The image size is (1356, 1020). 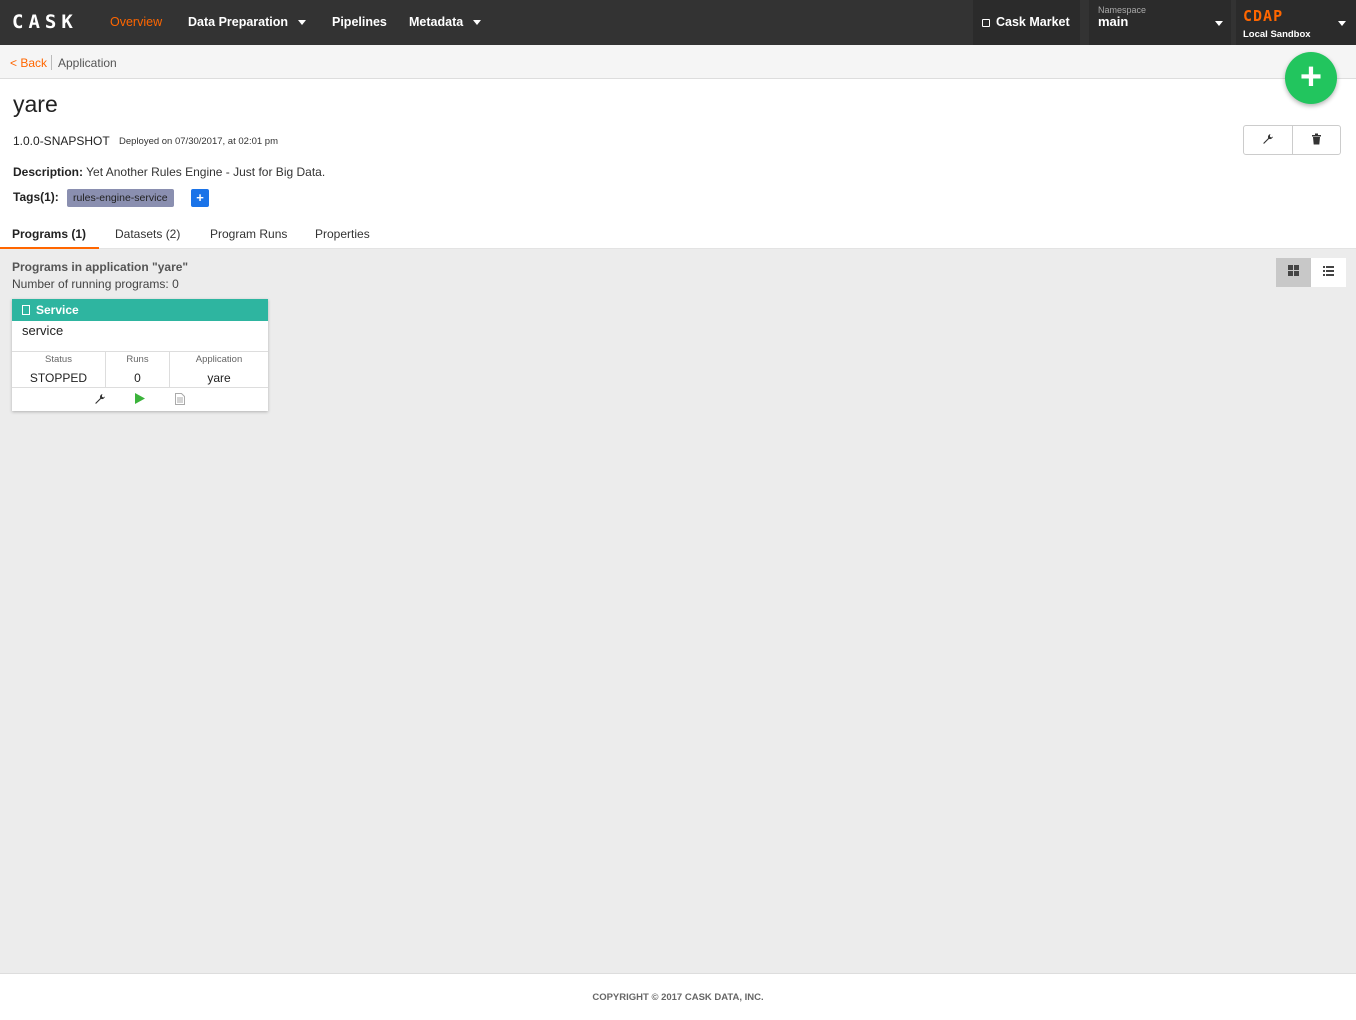 I want to click on view-toggle, so click(x=1311, y=272).